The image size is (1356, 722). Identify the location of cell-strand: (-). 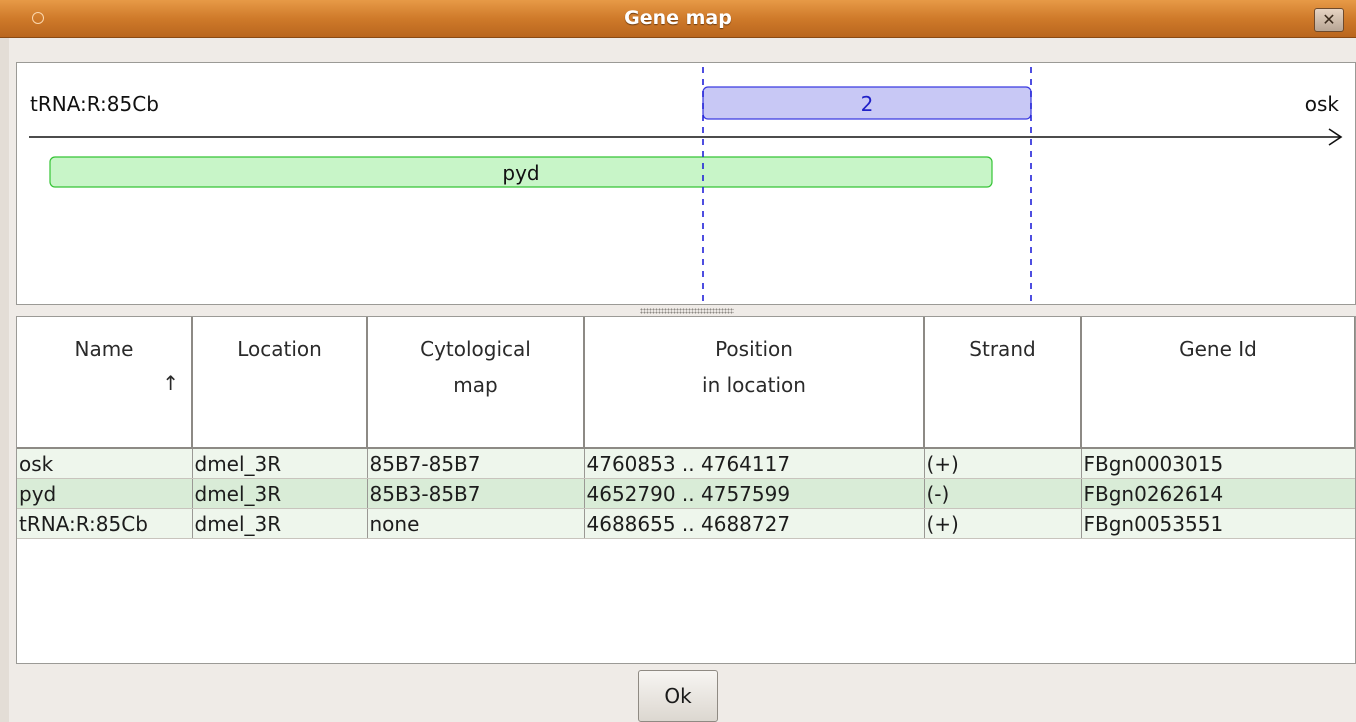
(1003, 493).